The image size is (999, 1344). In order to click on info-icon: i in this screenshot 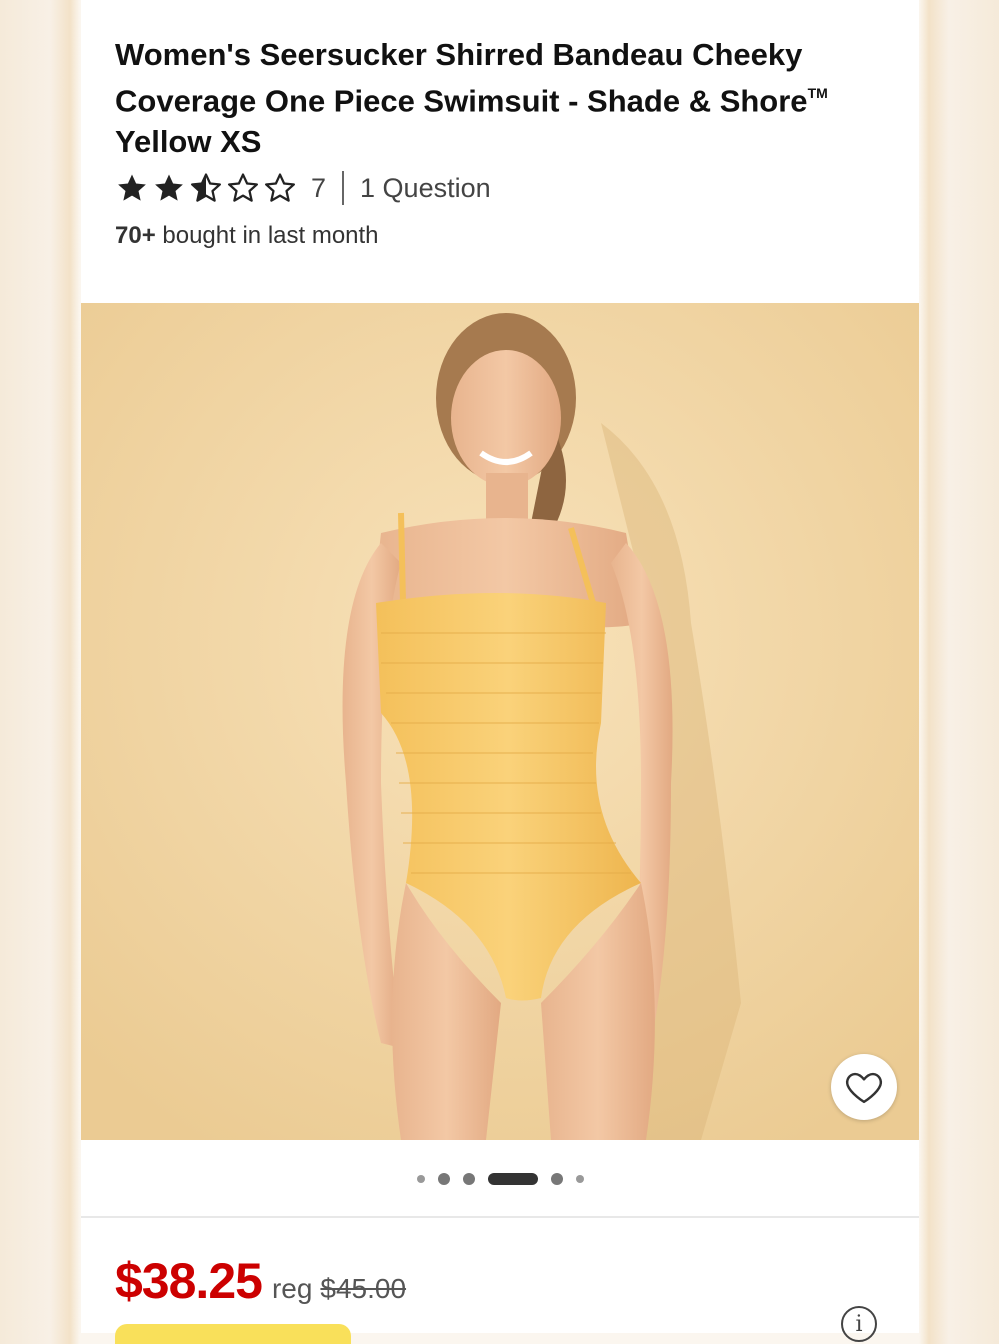, I will do `click(859, 1324)`.